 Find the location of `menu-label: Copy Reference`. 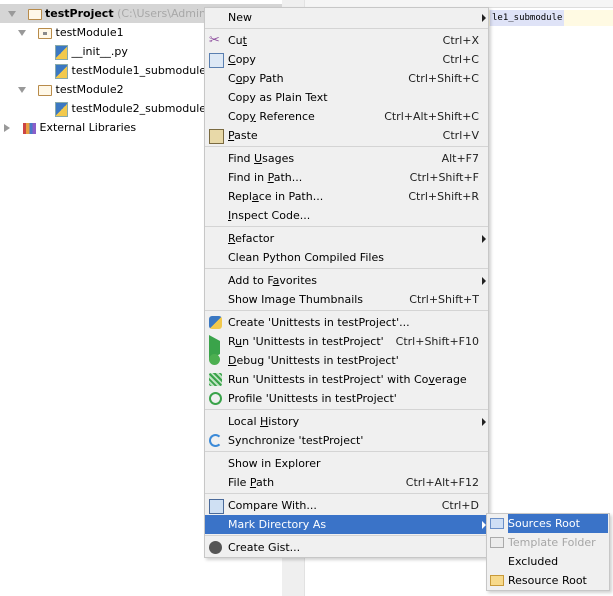

menu-label: Copy Reference is located at coordinates (271, 116).